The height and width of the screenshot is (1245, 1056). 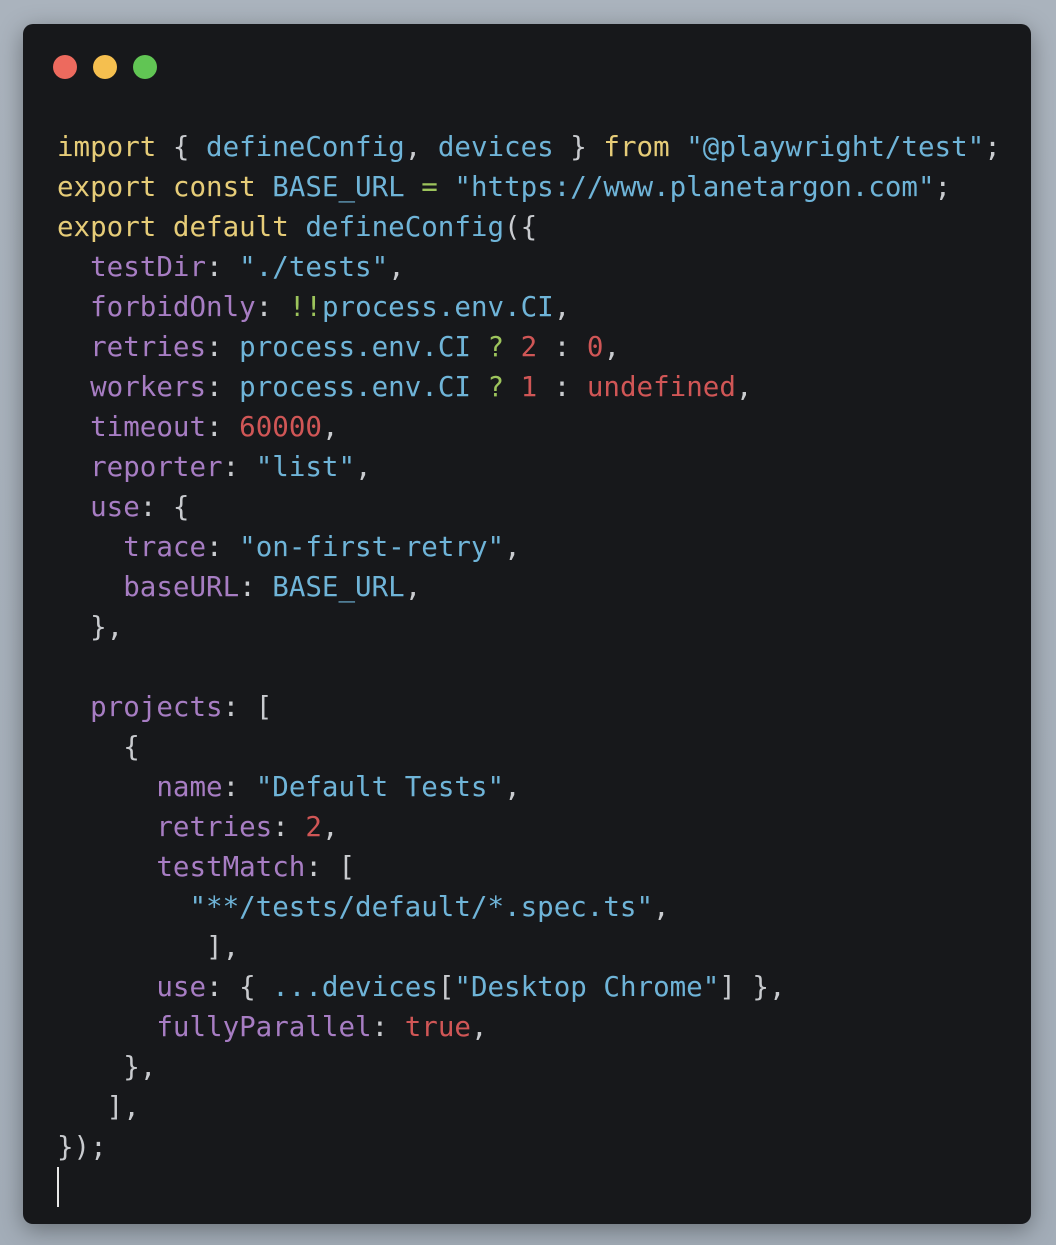 What do you see at coordinates (173, 227) in the screenshot?
I see `token-keyword: export default` at bounding box center [173, 227].